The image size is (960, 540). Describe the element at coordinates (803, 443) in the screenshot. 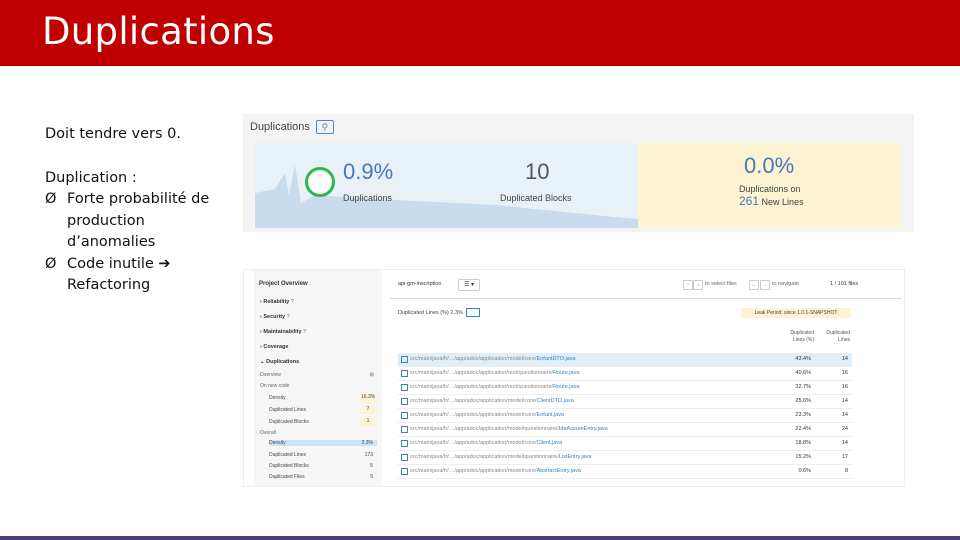

I see `dup-pct: 18.8%` at that location.